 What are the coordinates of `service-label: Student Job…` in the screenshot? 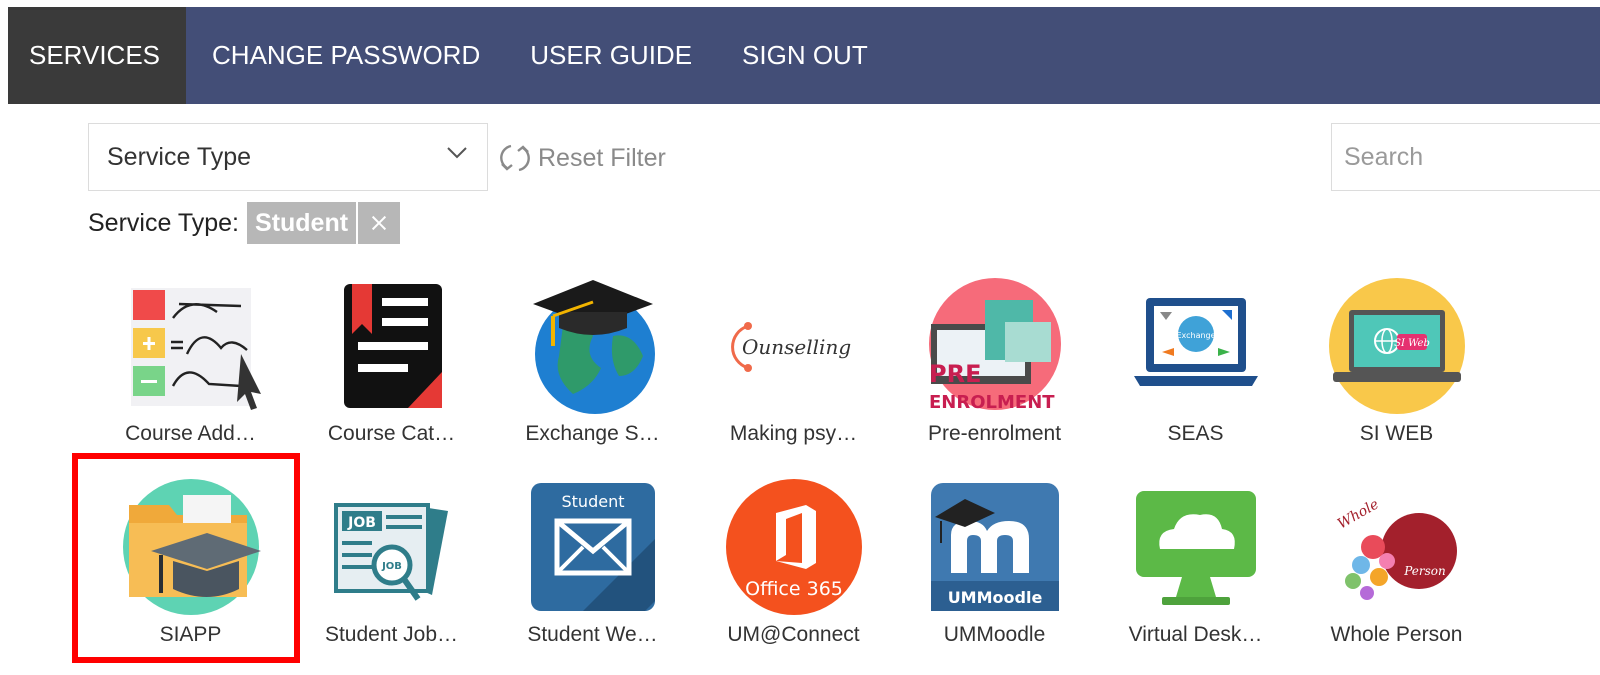 It's located at (391, 634).